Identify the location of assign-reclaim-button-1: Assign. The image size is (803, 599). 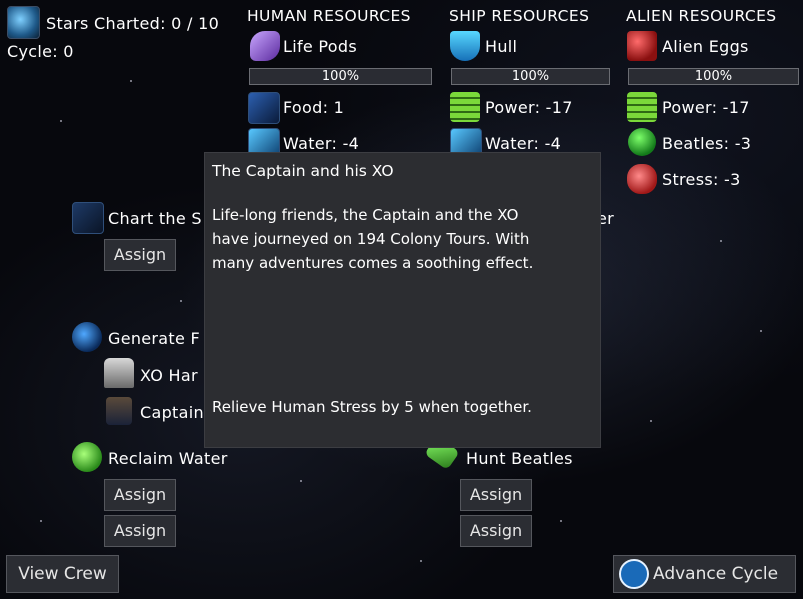
(140, 495).